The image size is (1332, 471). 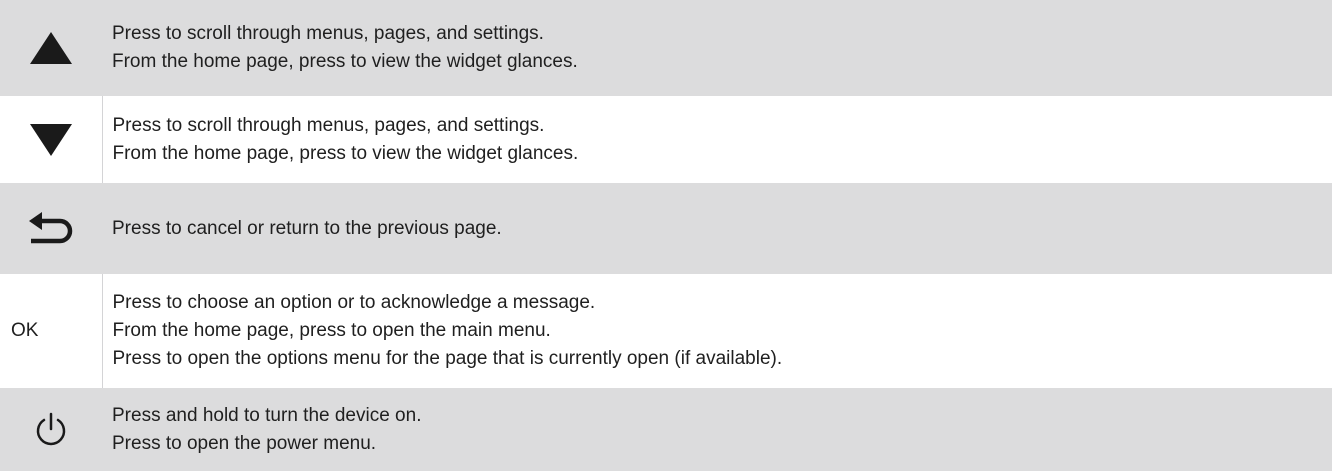 I want to click on up-triangle-icon, so click(x=51, y=48).